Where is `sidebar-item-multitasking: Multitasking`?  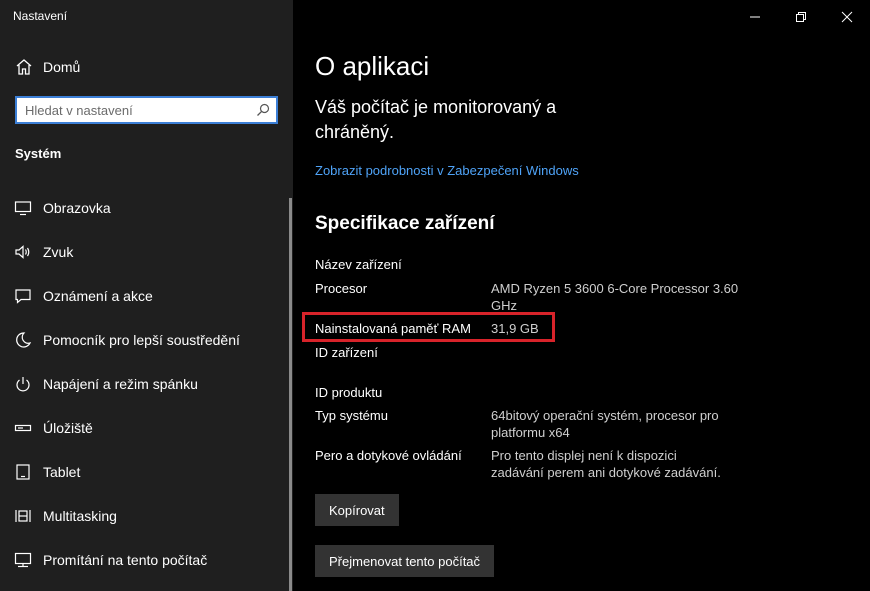 sidebar-item-multitasking: Multitasking is located at coordinates (145, 516).